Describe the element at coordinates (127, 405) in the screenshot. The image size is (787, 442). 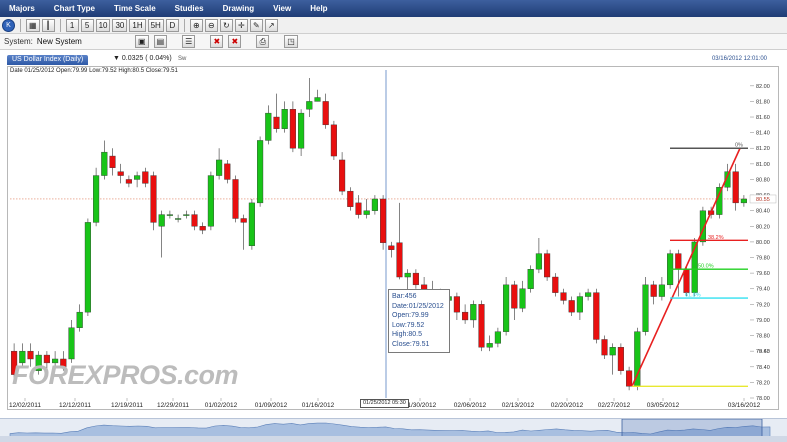
I see `x-tick-label: 12/19/2011` at that location.